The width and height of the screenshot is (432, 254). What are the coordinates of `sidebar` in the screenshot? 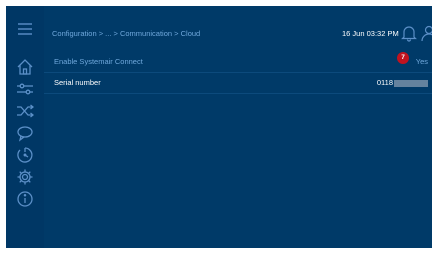 It's located at (25, 127).